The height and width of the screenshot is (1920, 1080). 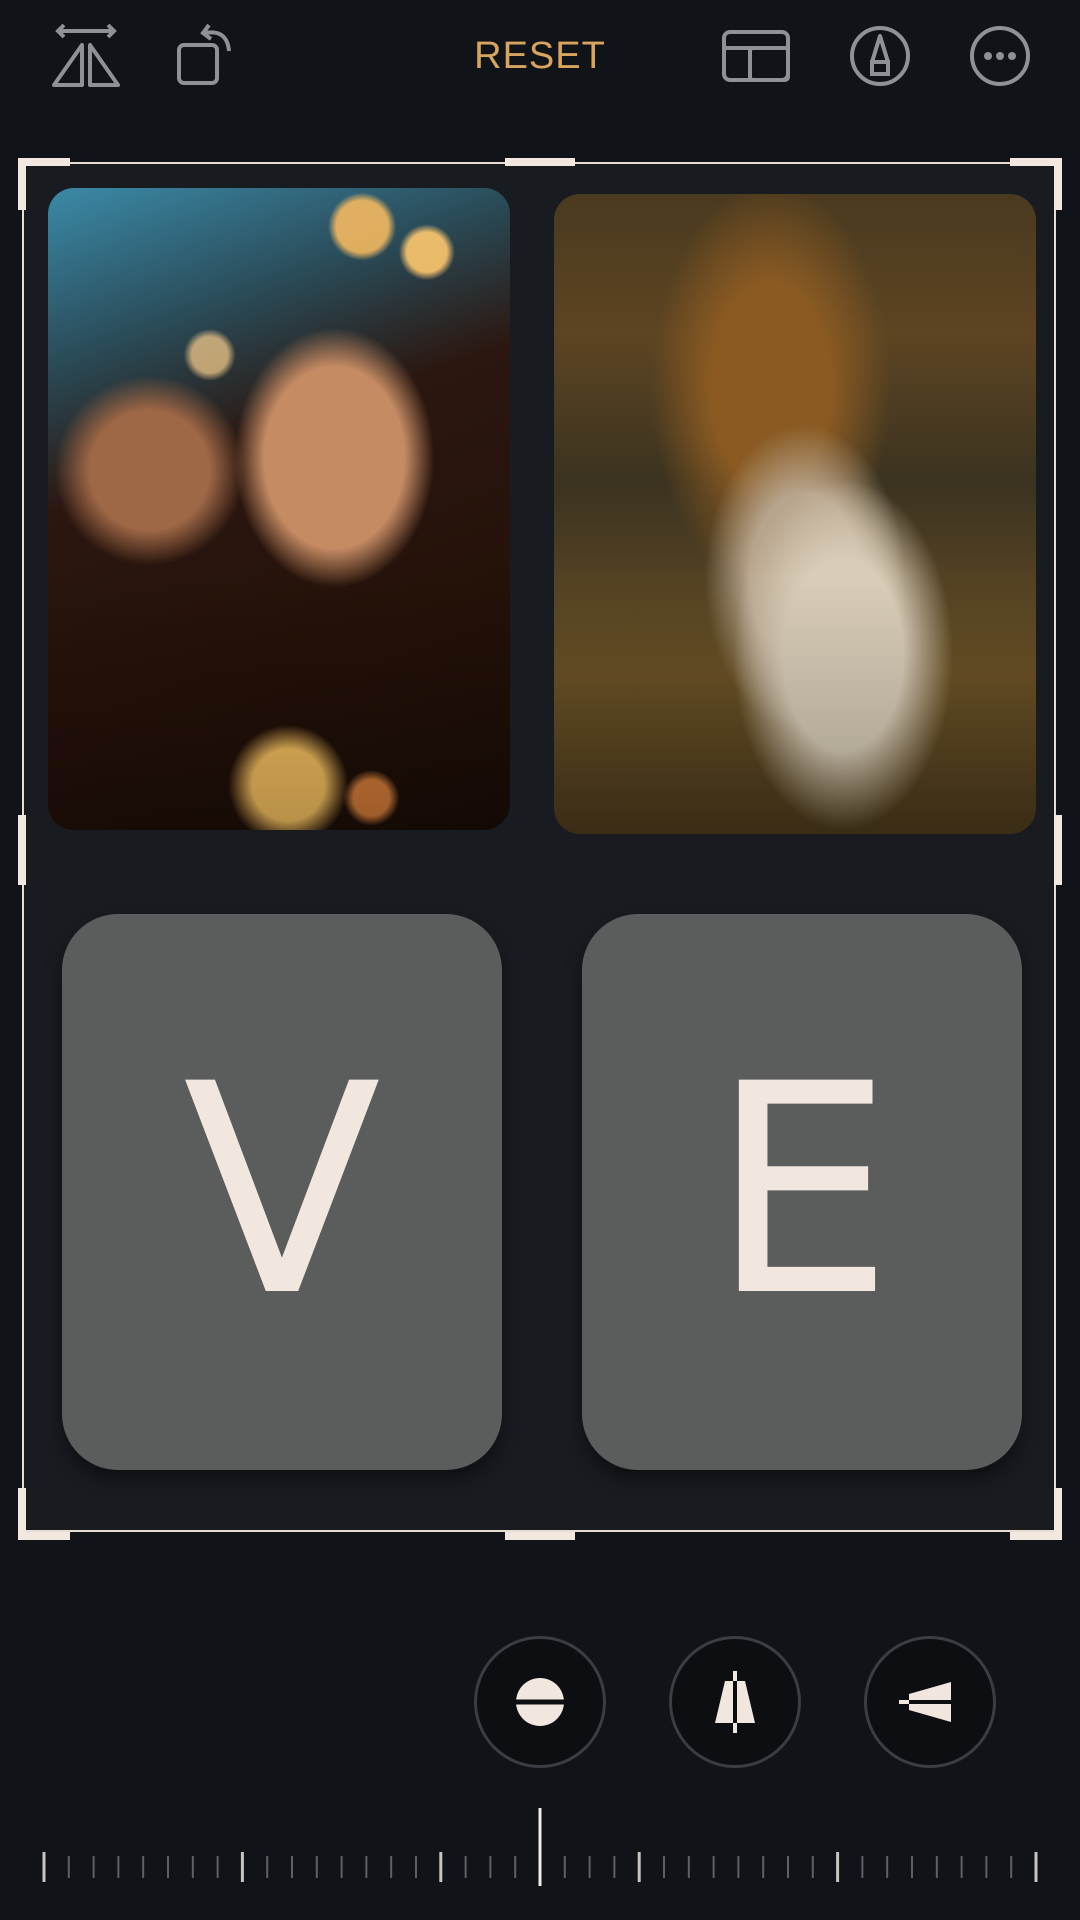 I want to click on crop-handle-right, so click(x=1058, y=850).